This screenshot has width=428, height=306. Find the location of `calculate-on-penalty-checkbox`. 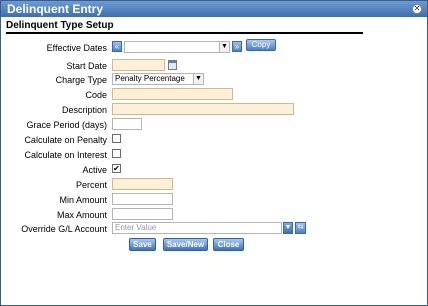

calculate-on-penalty-checkbox is located at coordinates (116, 138).